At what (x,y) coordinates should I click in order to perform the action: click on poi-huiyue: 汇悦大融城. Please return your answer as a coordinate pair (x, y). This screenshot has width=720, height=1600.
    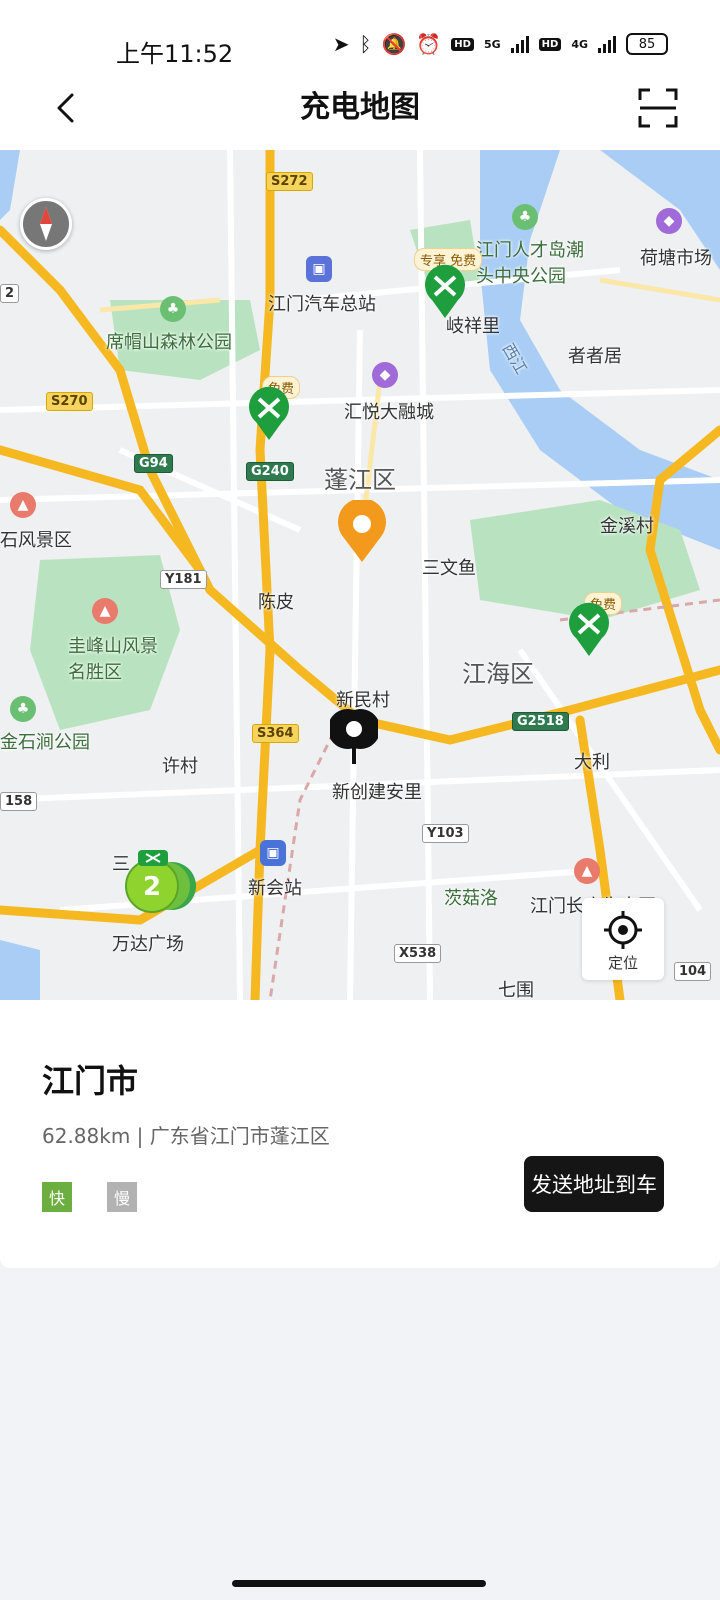
    Looking at the image, I should click on (389, 411).